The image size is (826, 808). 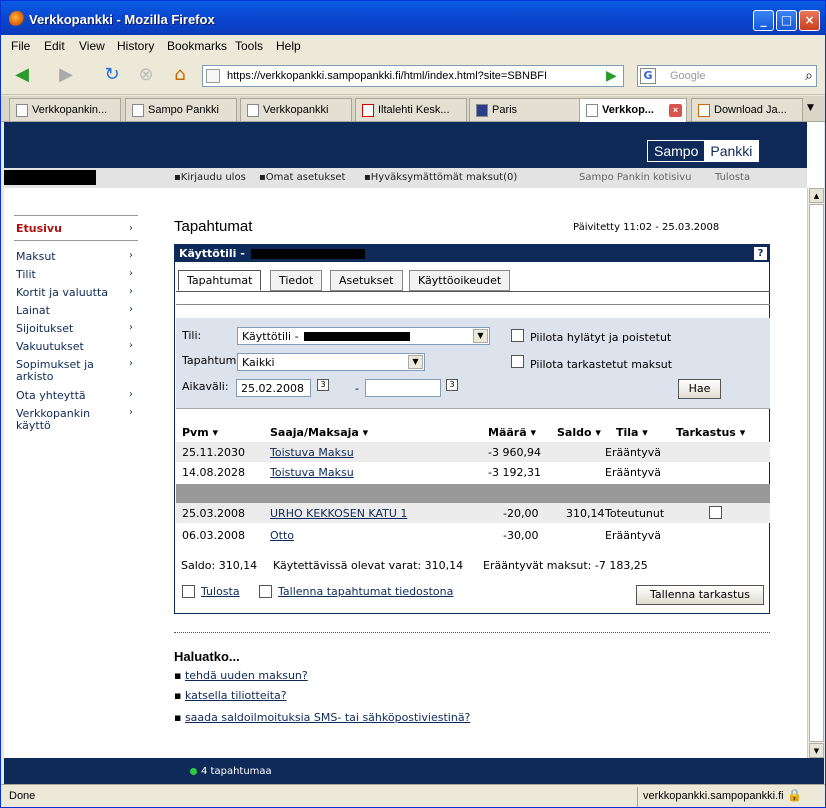 I want to click on redacted-account-number, so click(x=357, y=336).